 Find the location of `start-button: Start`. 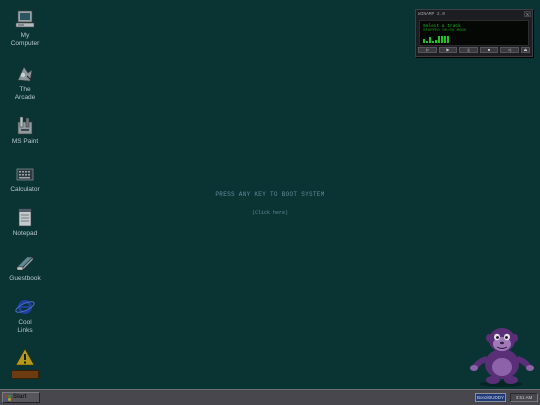

start-button: Start is located at coordinates (21, 397).